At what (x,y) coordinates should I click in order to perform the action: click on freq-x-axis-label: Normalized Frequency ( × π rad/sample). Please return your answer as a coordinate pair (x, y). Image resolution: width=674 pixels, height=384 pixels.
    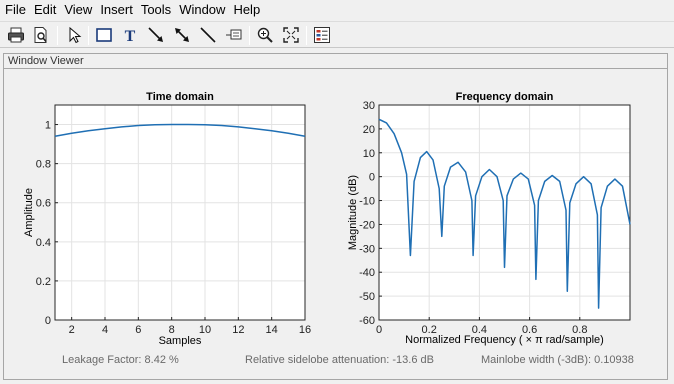
    Looking at the image, I should click on (504, 340).